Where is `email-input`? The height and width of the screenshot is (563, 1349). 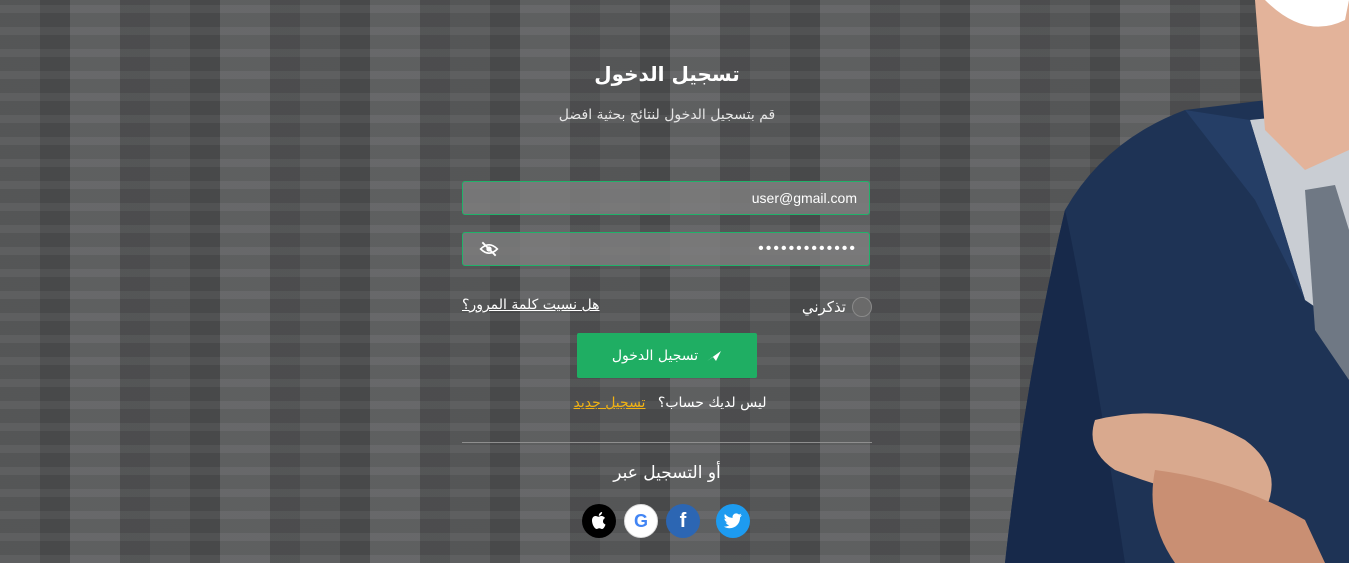 email-input is located at coordinates (666, 198).